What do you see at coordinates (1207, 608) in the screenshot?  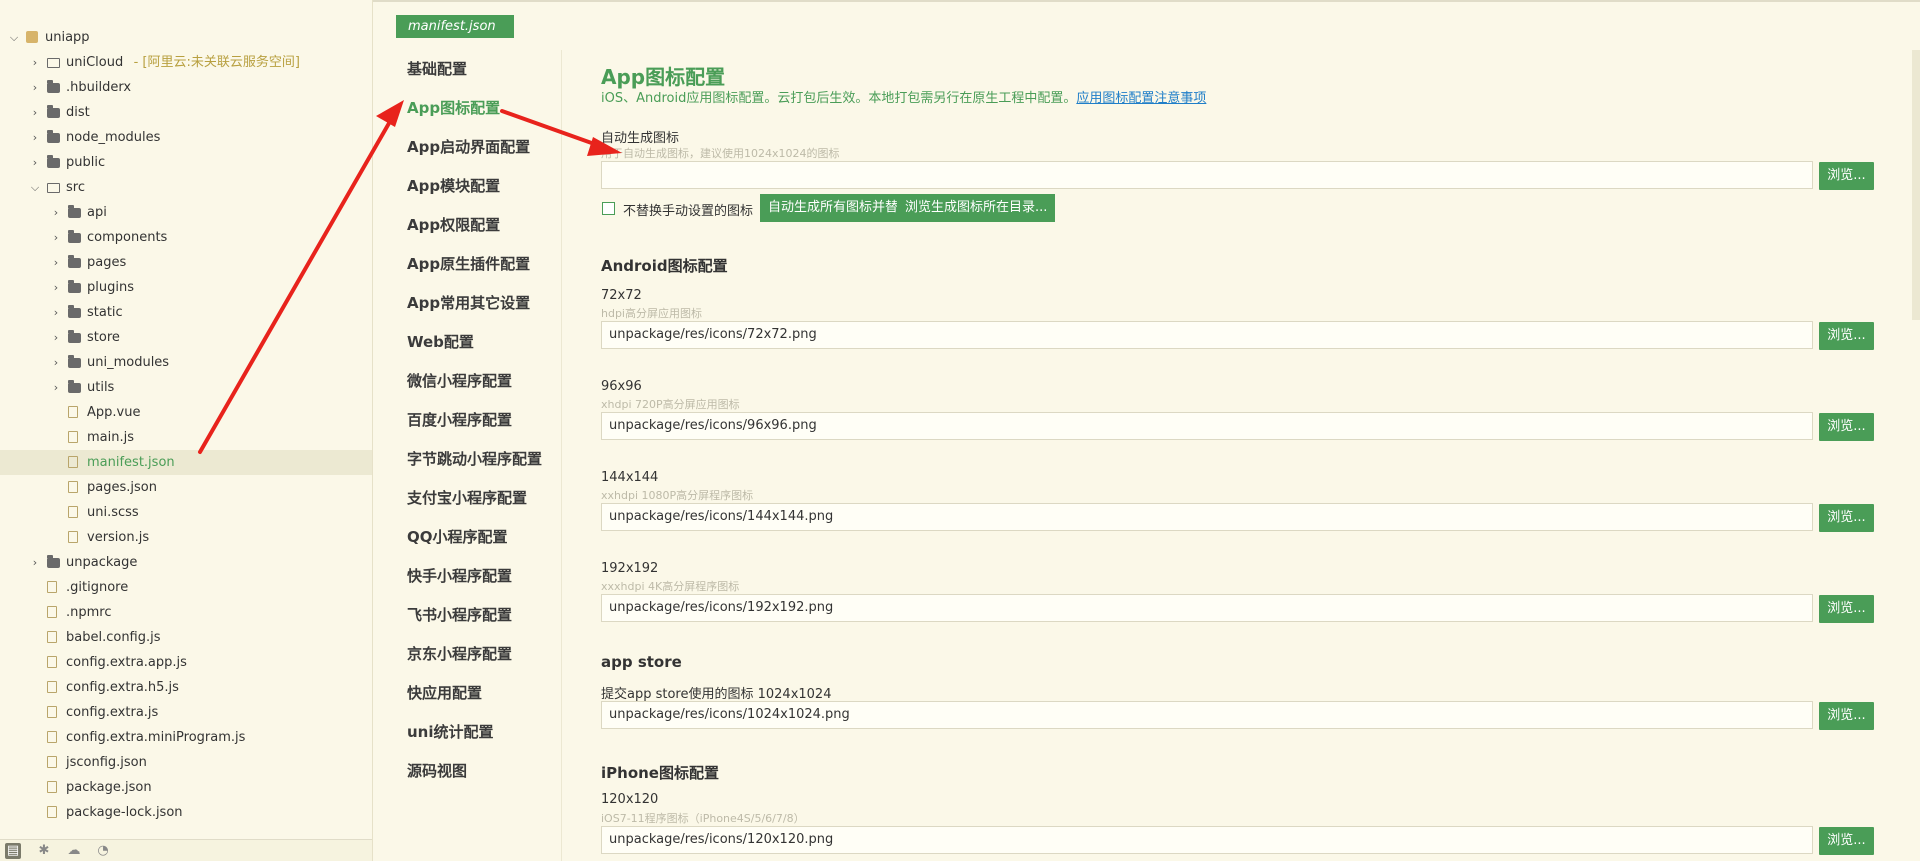 I see `android-icon-input: unpackage/res/icons/192x192.png` at bounding box center [1207, 608].